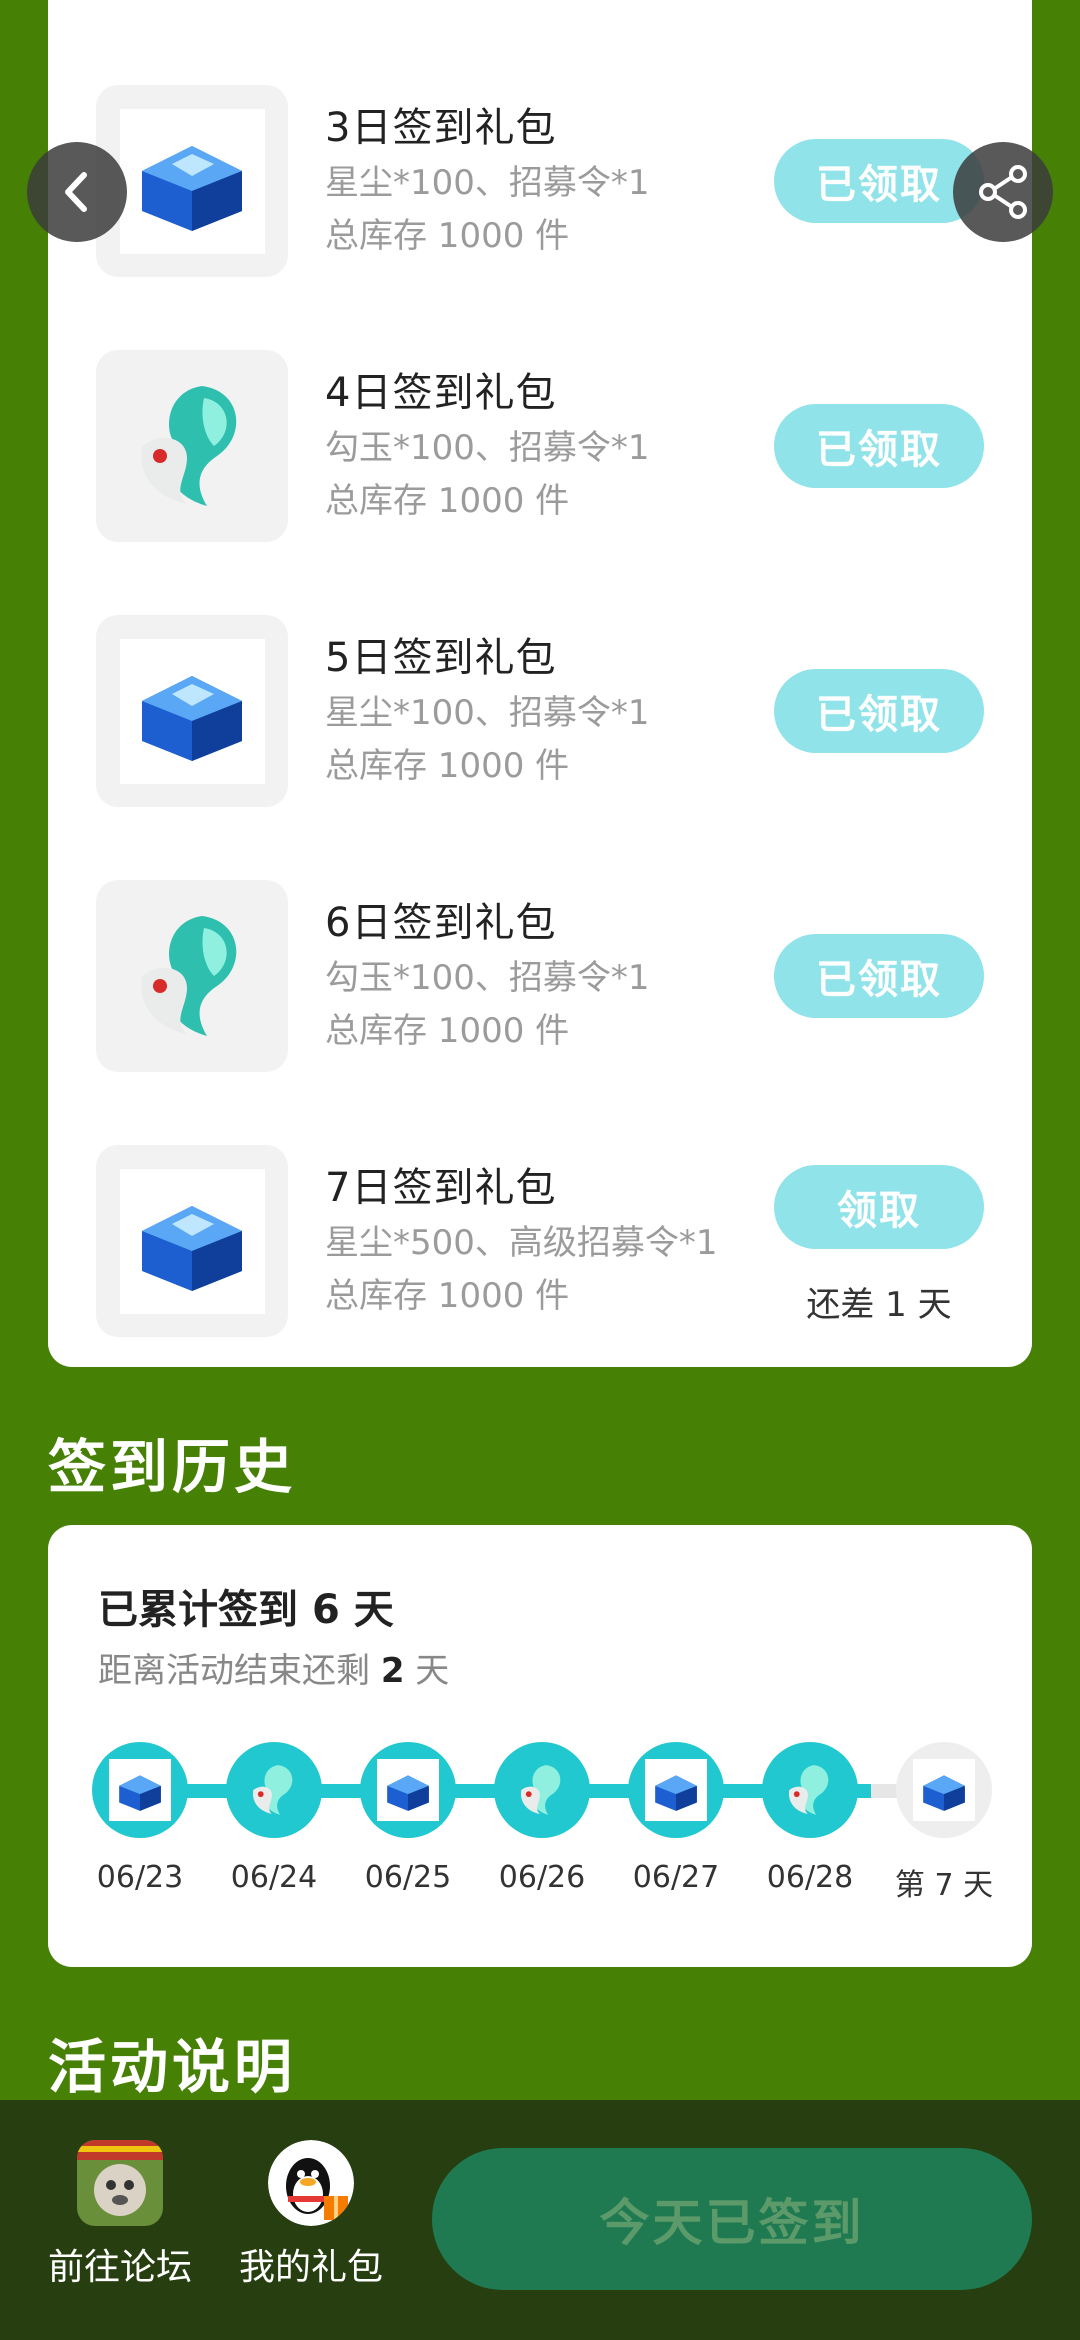  I want to click on forum-link: 前往论坛, so click(120, 2215).